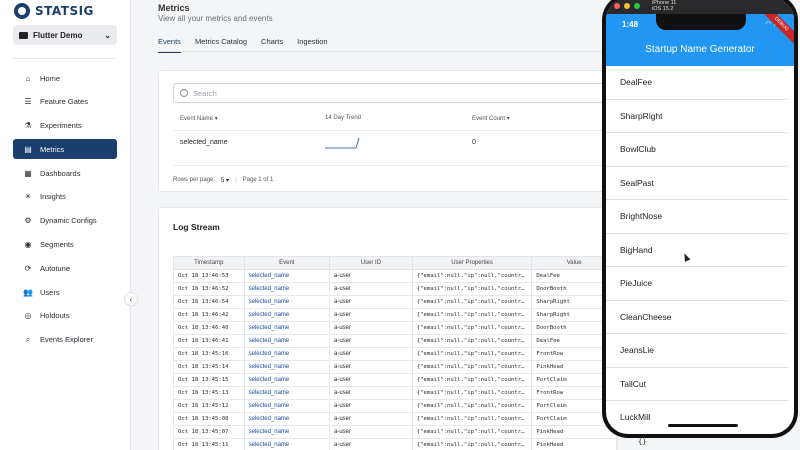 The width and height of the screenshot is (800, 450). What do you see at coordinates (637, 6) in the screenshot?
I see `zoom-window-icon` at bounding box center [637, 6].